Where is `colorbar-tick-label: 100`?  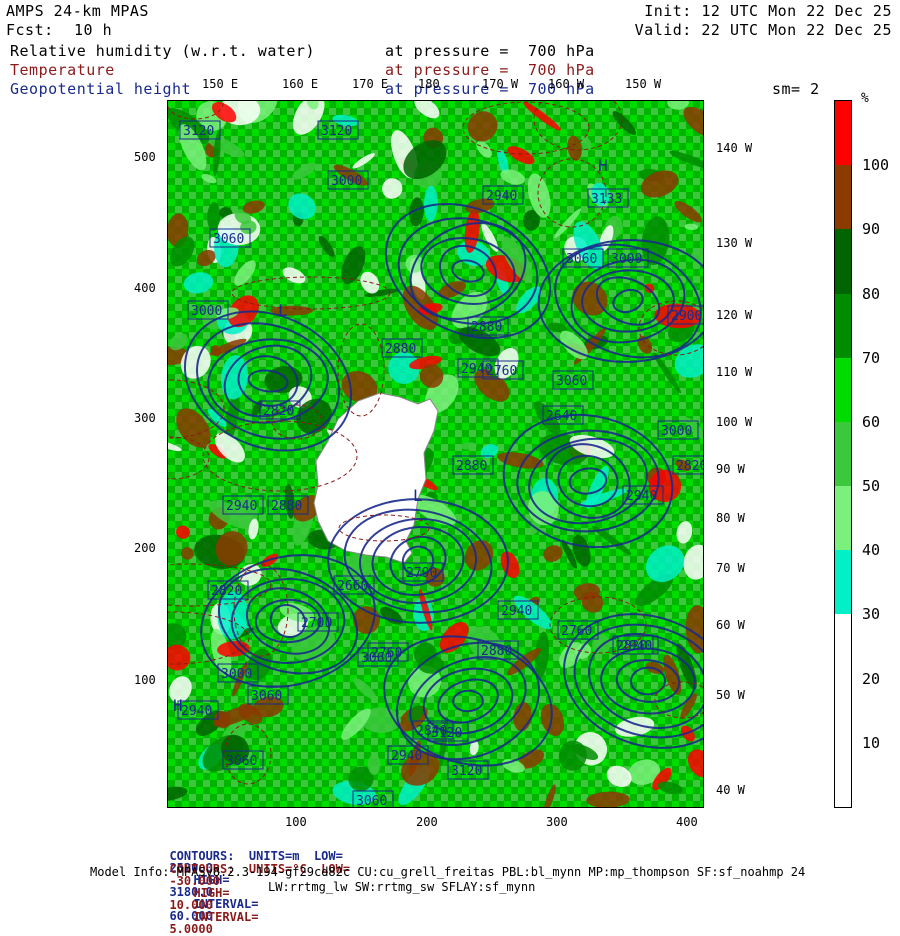
colorbar-tick-label: 100 is located at coordinates (876, 165).